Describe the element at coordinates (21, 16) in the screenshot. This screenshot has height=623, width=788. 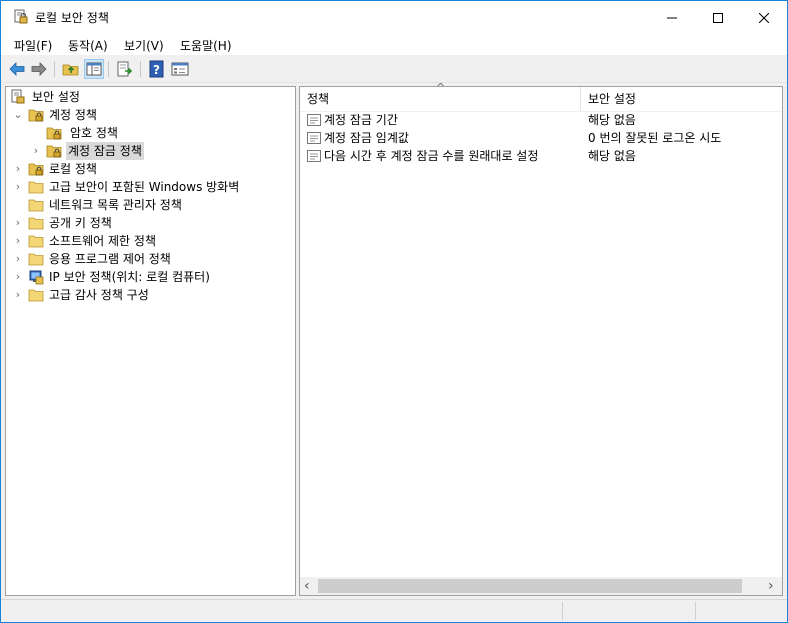
I see `security-policy-app-icon` at that location.